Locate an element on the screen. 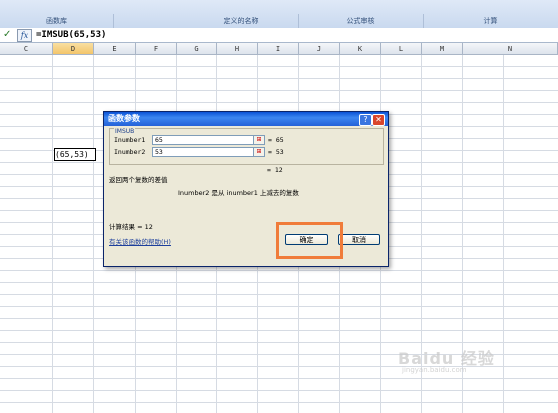 The height and width of the screenshot is (413, 558). argument-description: Inumber2 是从 inumber1 上减去的复数 is located at coordinates (238, 193).